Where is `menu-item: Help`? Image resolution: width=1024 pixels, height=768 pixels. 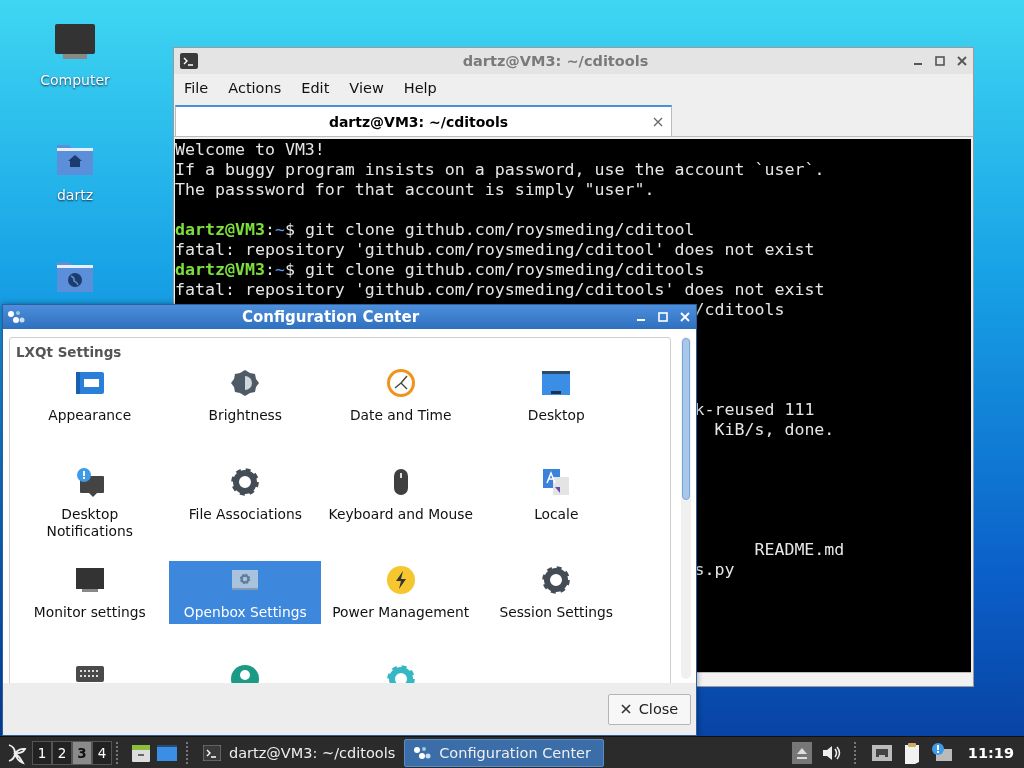 menu-item: Help is located at coordinates (420, 88).